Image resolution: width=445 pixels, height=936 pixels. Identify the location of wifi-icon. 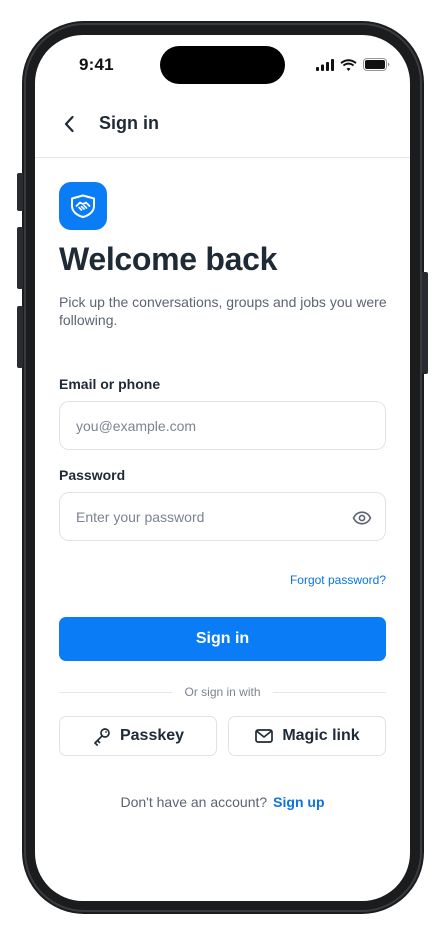
(348, 64).